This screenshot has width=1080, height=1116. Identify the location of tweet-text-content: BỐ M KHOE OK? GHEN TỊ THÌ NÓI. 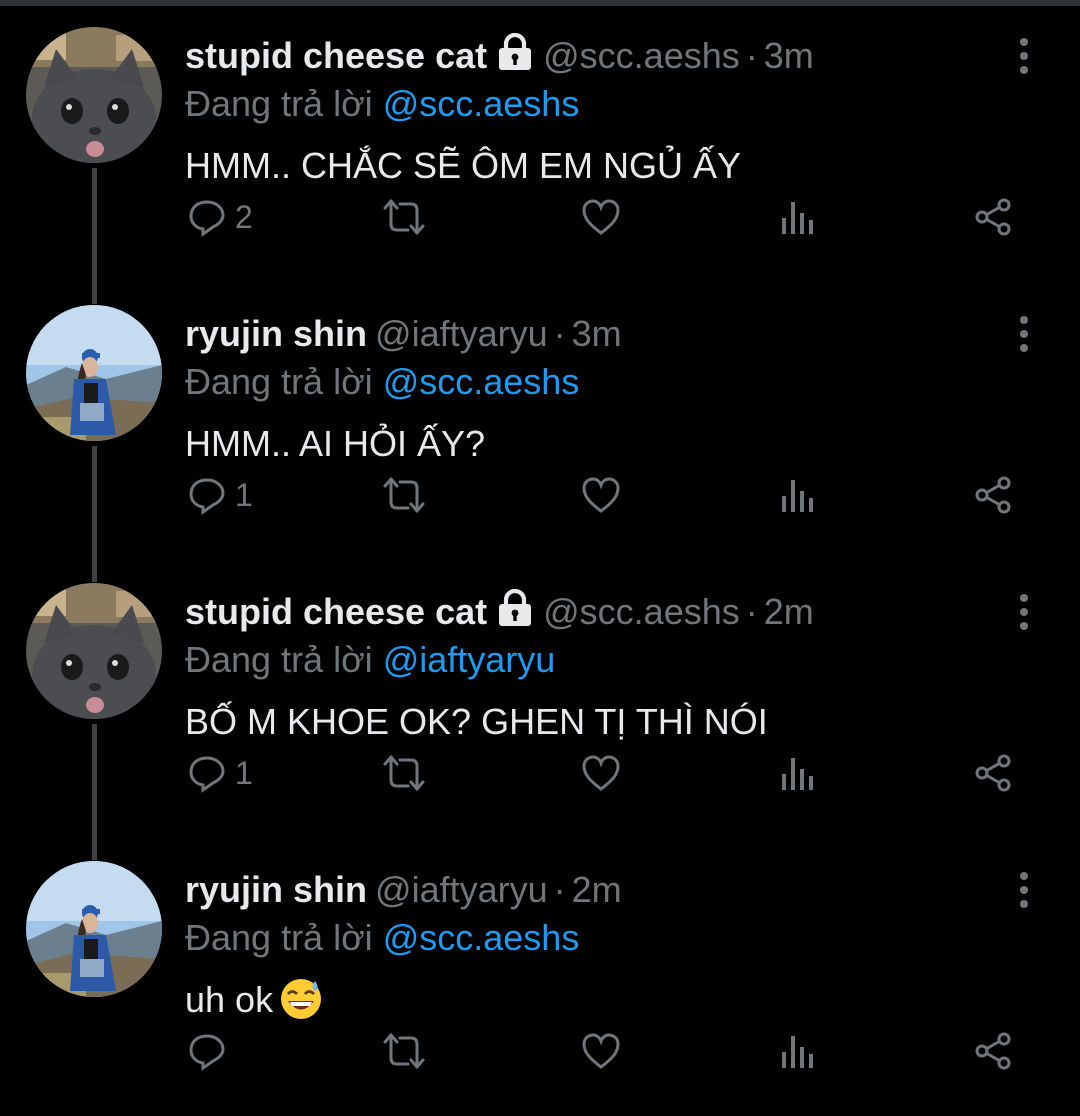
(476, 721).